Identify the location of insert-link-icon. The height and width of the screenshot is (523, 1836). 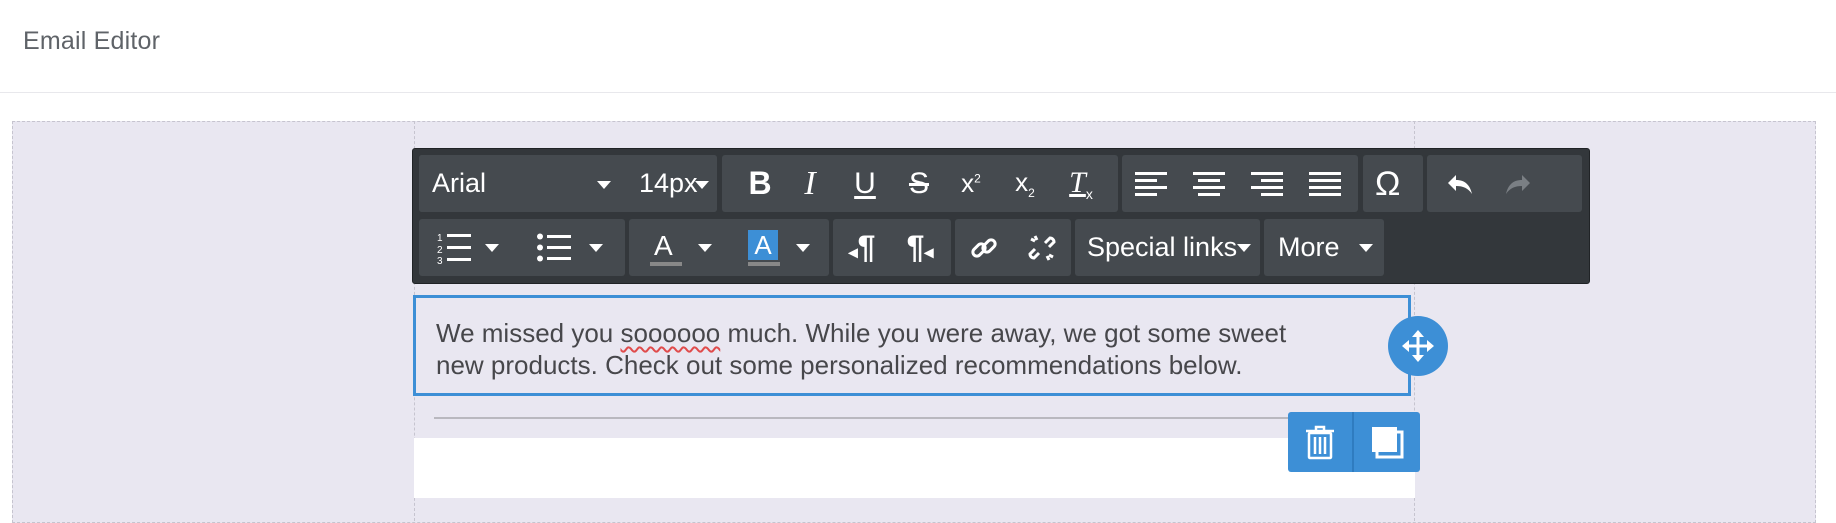
(984, 247).